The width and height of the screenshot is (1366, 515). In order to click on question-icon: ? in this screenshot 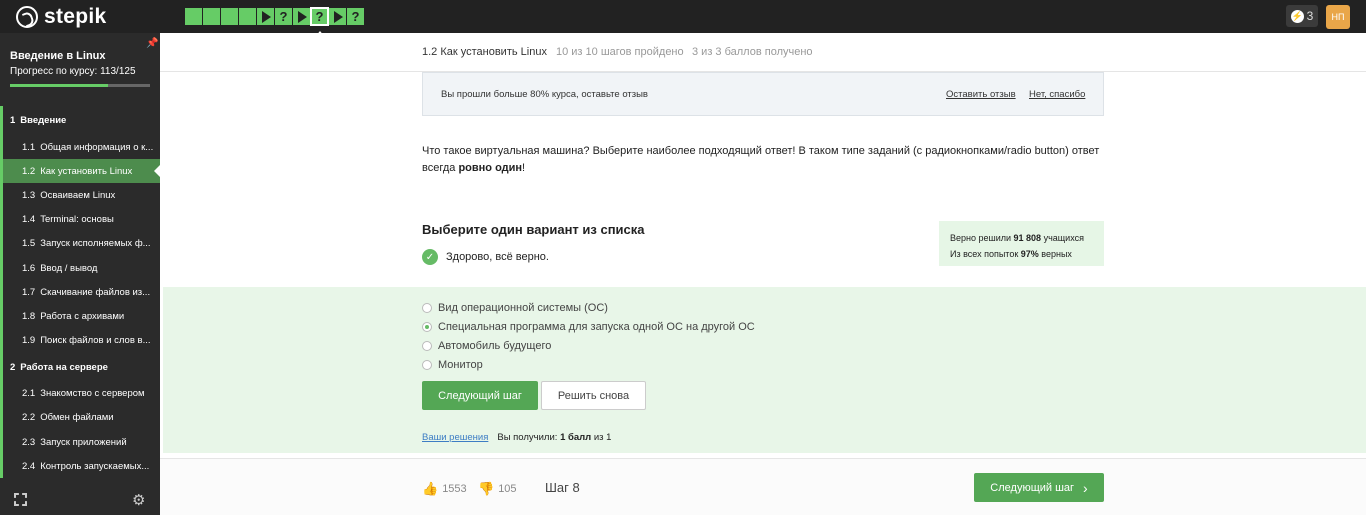, I will do `click(319, 16)`.